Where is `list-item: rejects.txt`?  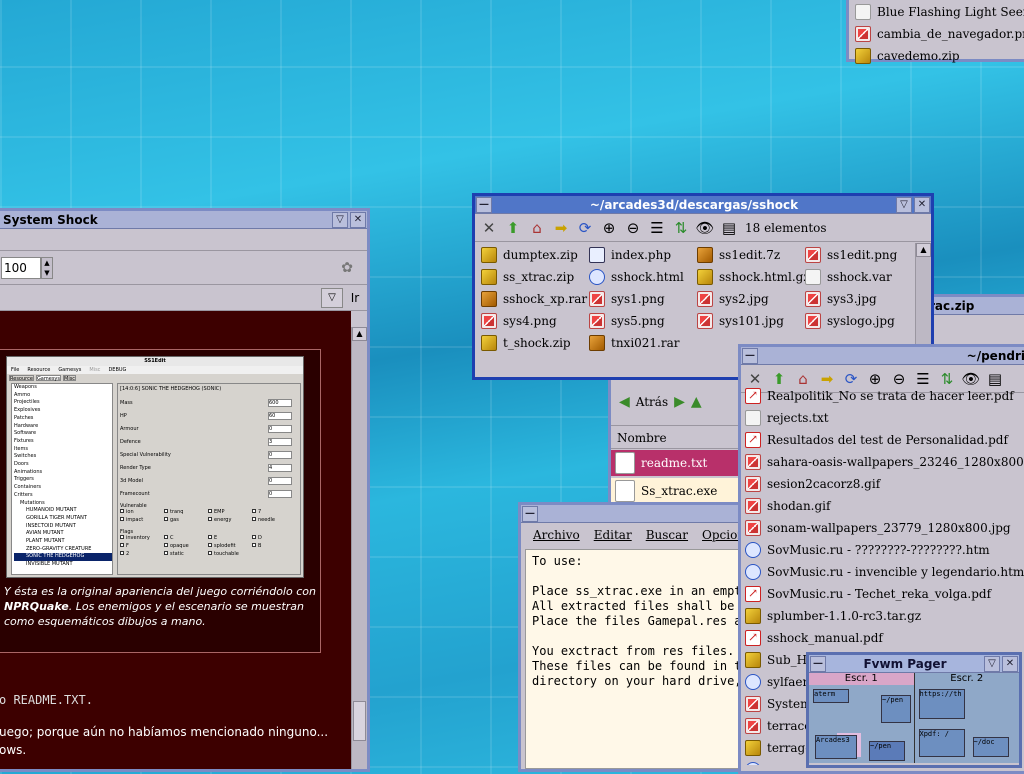 list-item: rejects.txt is located at coordinates (884, 418).